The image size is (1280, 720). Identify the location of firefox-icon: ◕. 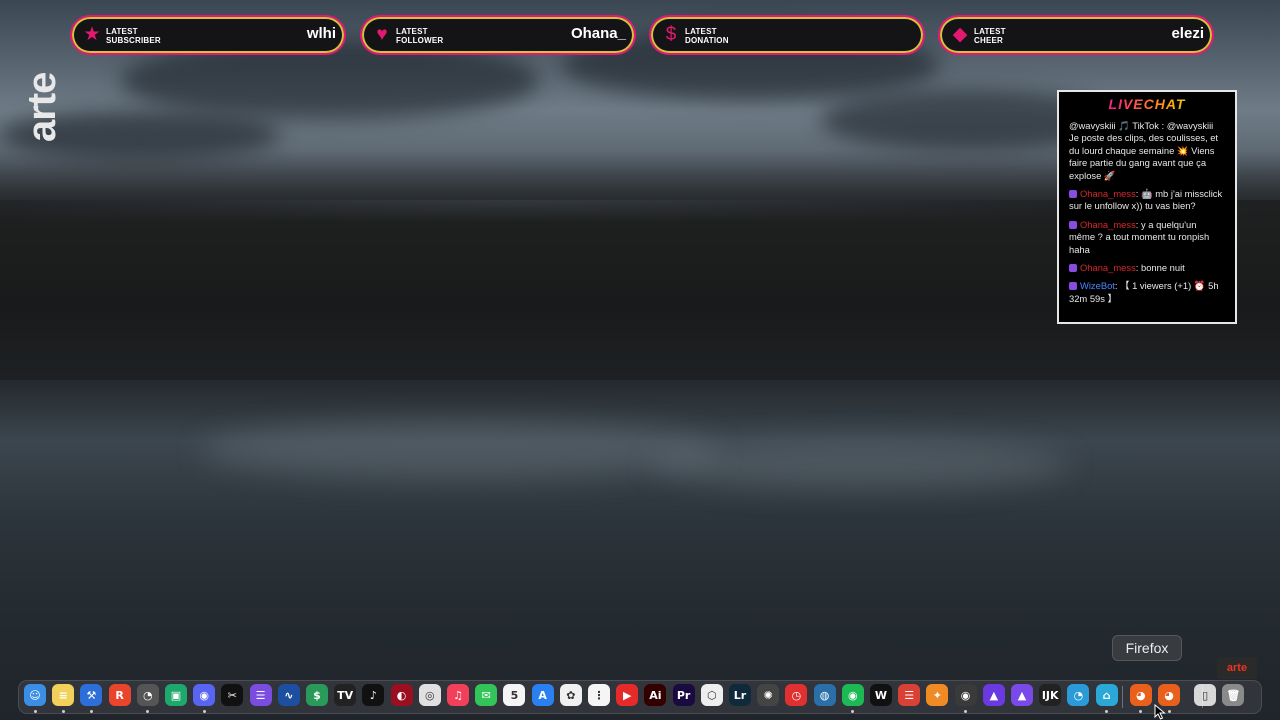
(1140, 695).